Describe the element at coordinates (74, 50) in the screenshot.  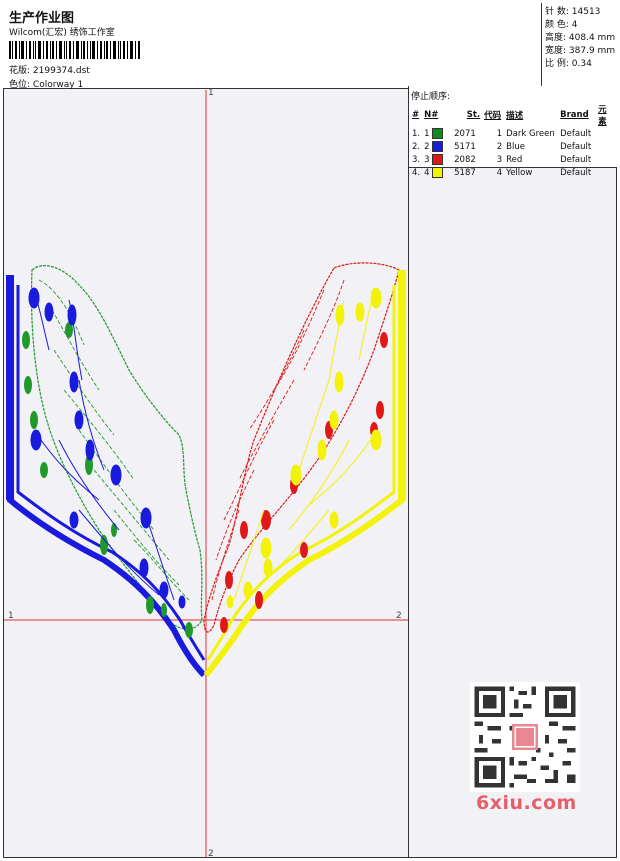
I see `barcode-icon` at that location.